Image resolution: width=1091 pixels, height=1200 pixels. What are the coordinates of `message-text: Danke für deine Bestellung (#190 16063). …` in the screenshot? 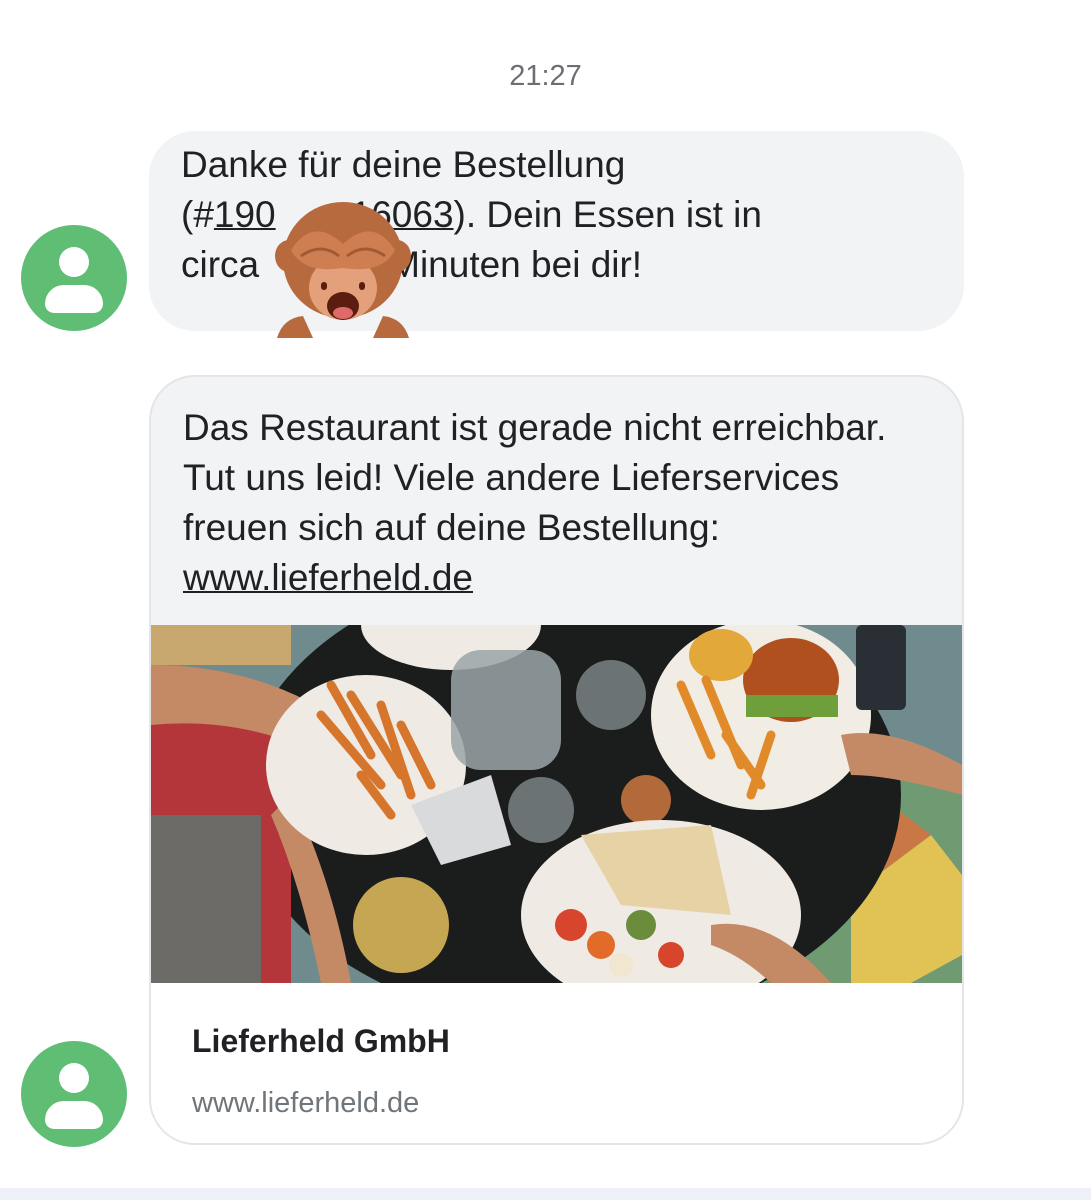 It's located at (556, 210).